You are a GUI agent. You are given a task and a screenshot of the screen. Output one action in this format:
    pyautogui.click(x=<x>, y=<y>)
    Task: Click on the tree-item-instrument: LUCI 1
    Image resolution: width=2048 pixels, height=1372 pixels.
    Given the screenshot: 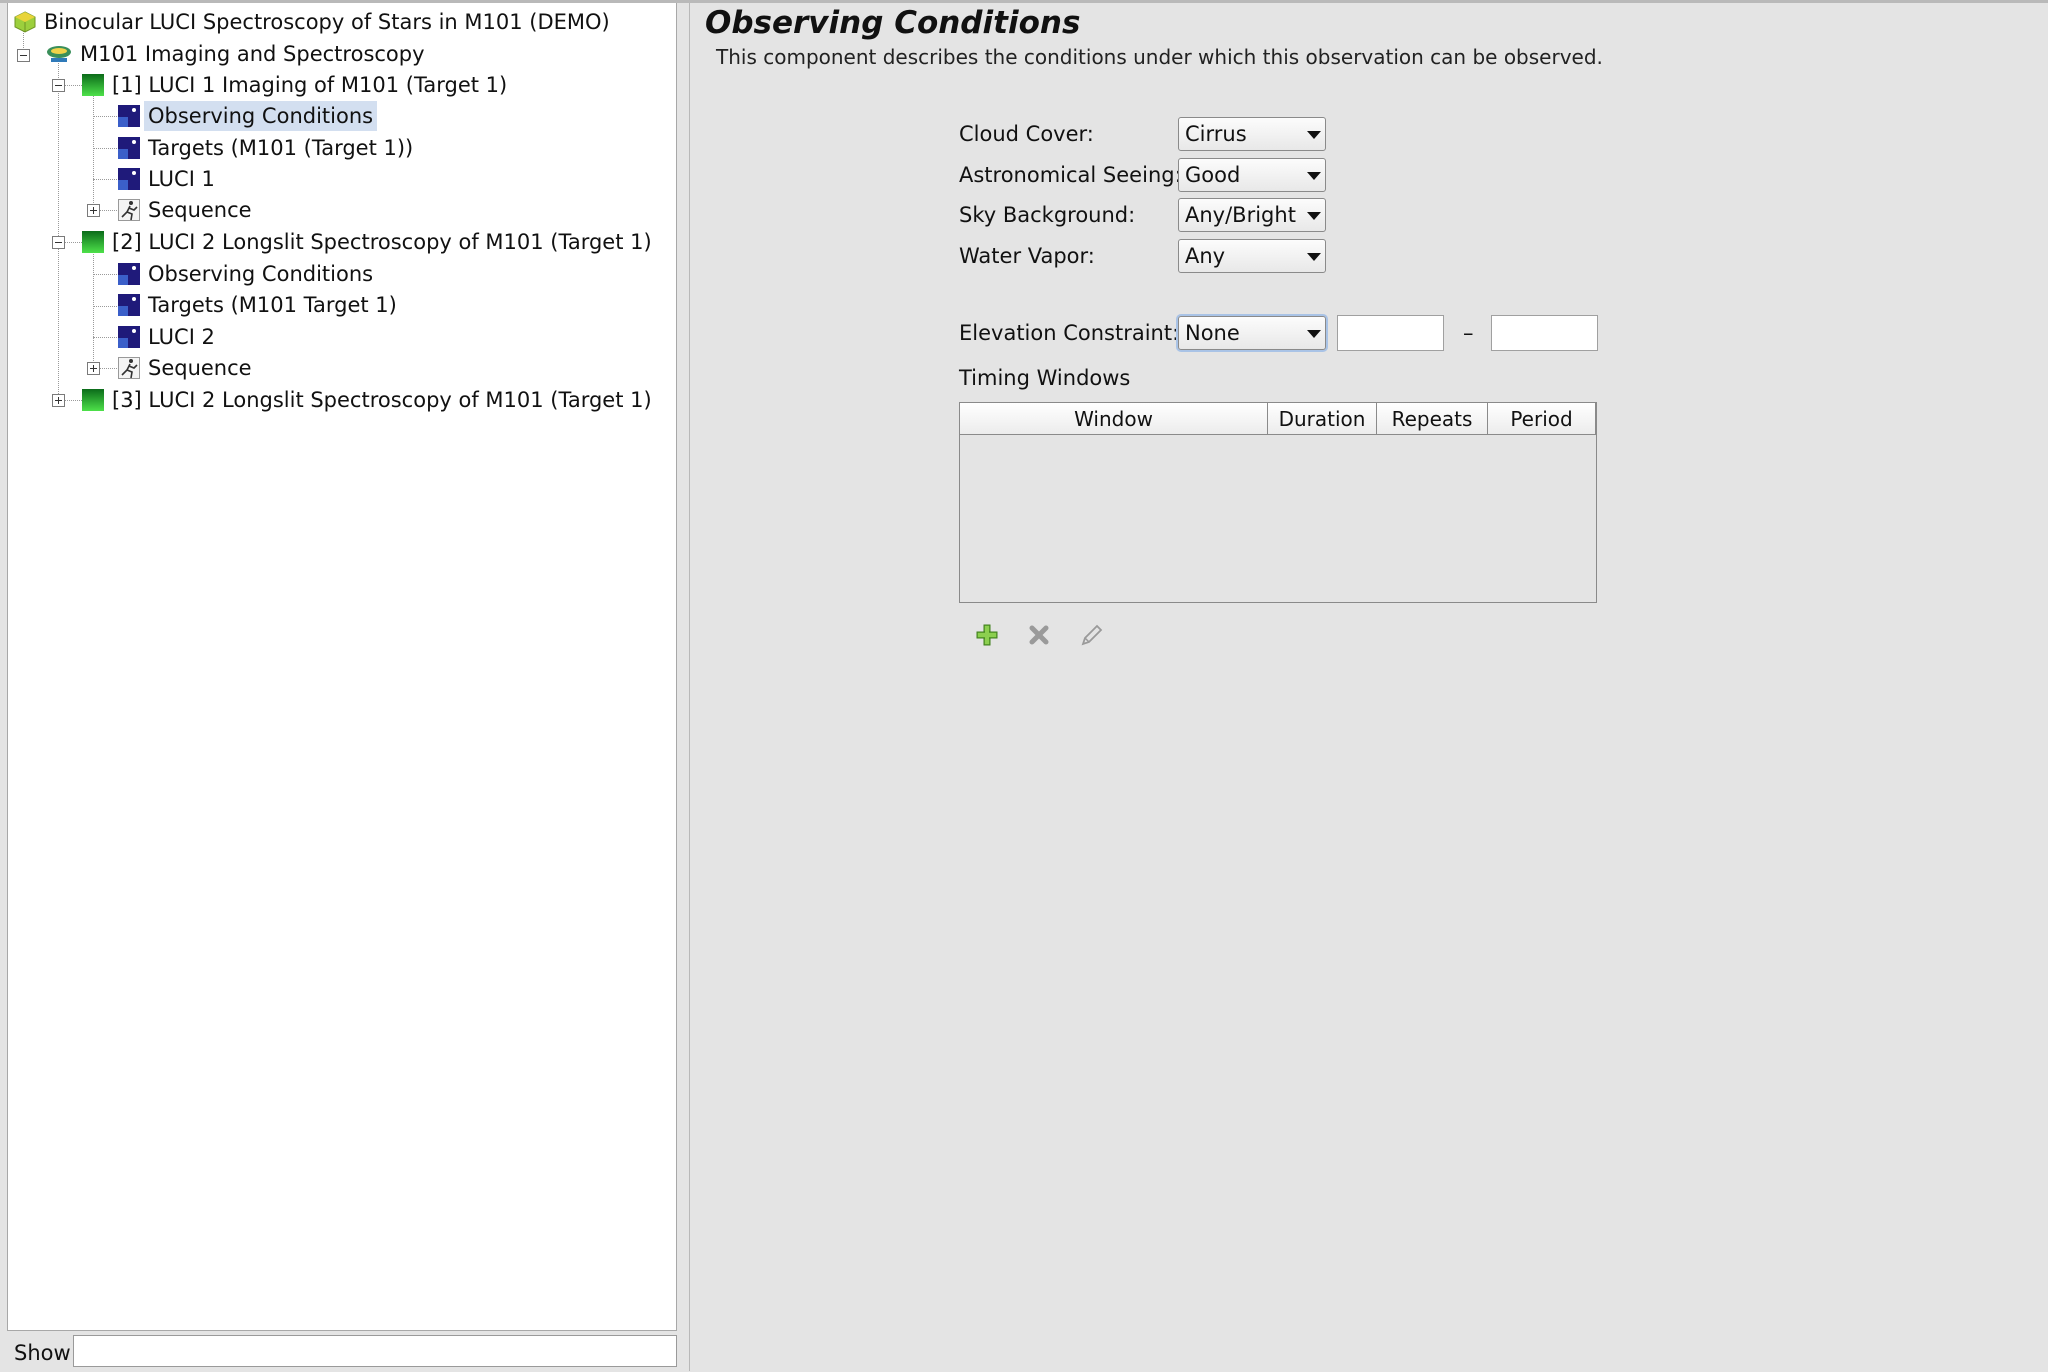 What is the action you would take?
    pyautogui.click(x=168, y=179)
    